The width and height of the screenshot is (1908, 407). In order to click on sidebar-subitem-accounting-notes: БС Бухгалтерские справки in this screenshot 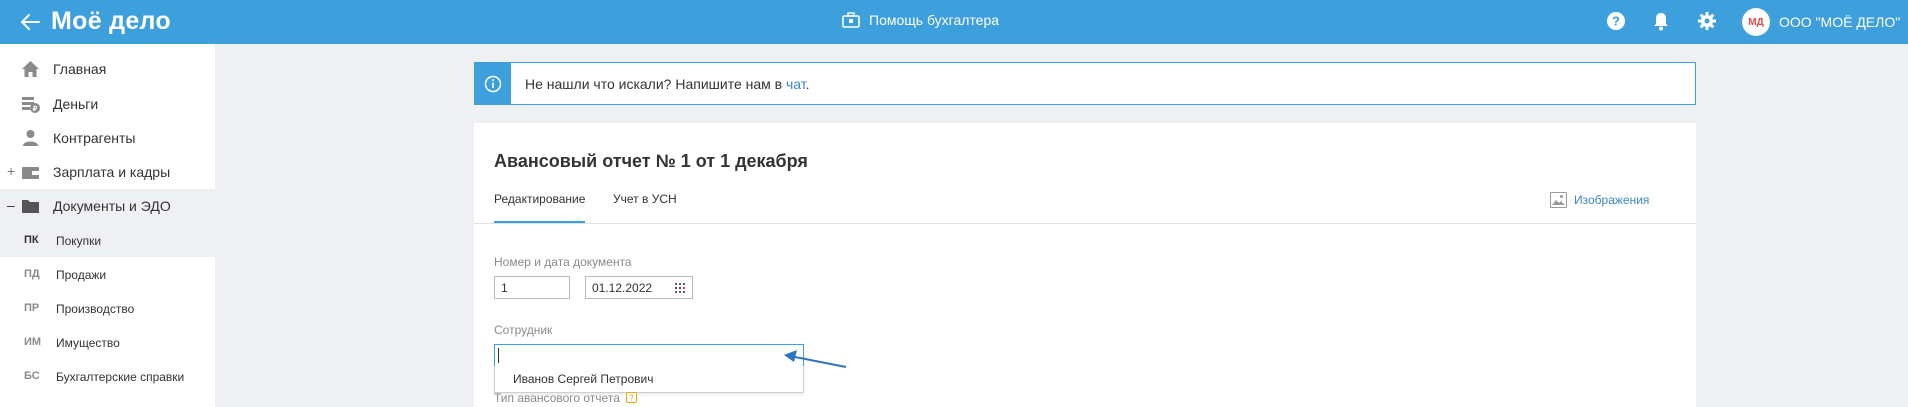, I will do `click(107, 376)`.